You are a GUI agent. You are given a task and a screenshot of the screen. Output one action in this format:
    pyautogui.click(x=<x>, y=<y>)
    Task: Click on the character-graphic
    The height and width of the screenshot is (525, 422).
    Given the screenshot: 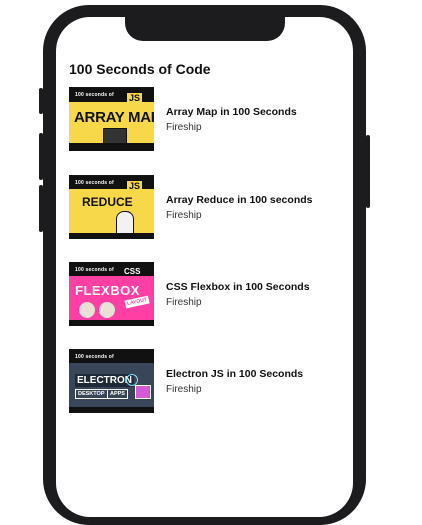 What is the action you would take?
    pyautogui.click(x=125, y=223)
    